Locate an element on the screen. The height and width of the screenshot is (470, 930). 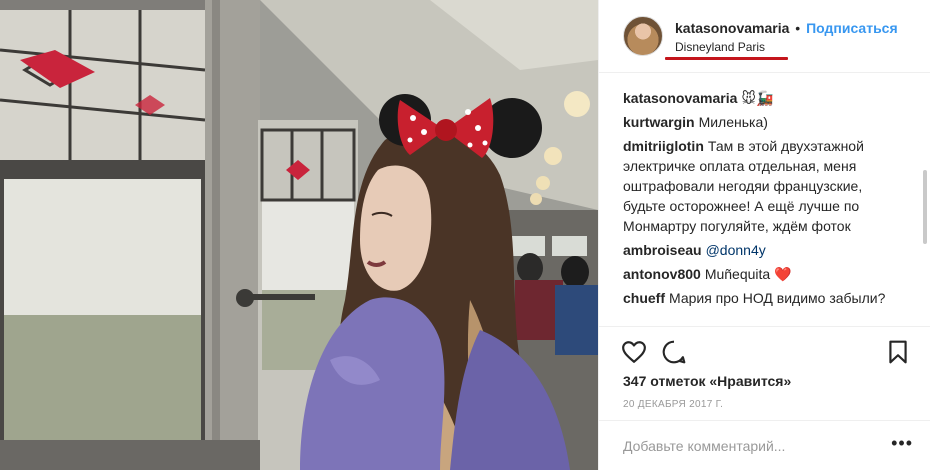
comment-input is located at coordinates (753, 446).